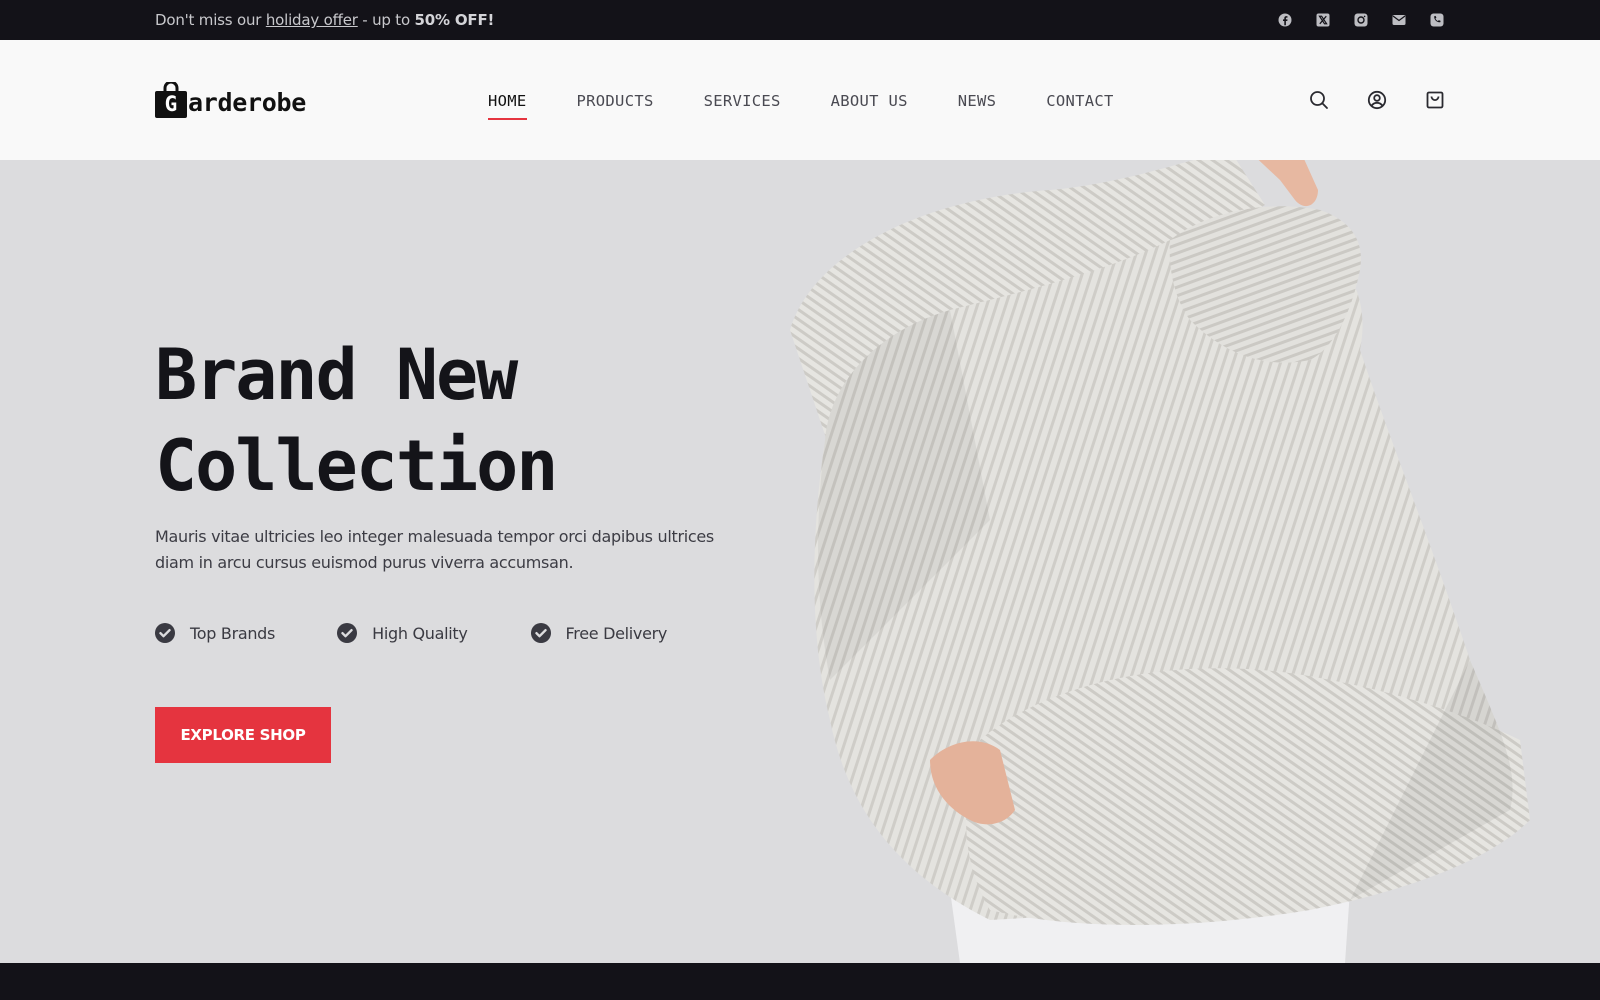  Describe the element at coordinates (1437, 20) in the screenshot. I see `phone-icon` at that location.